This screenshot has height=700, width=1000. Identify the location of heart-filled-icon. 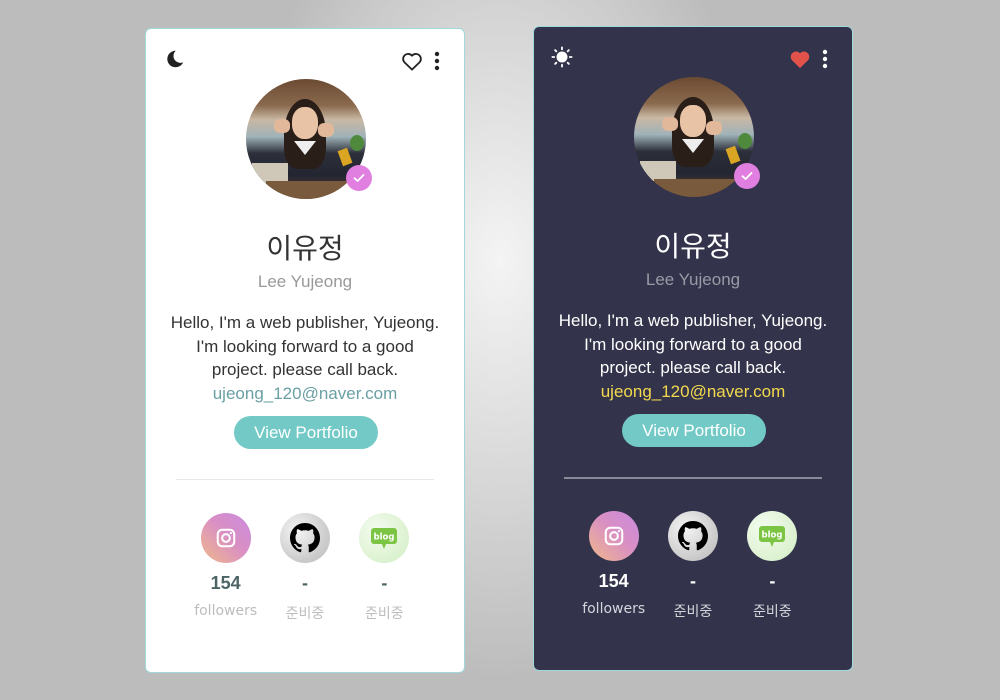
(800, 59).